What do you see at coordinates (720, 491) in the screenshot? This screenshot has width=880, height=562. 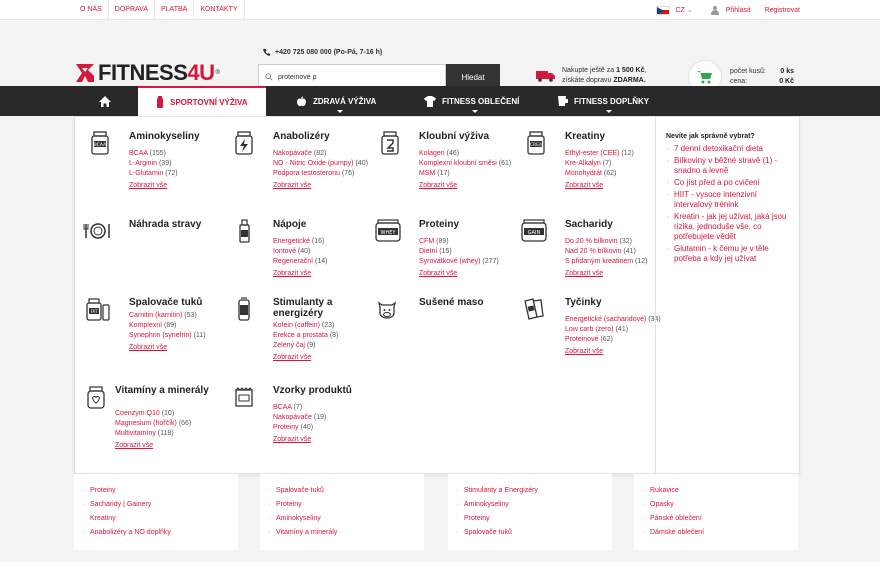 I see `bottom-link: Rukavice` at bounding box center [720, 491].